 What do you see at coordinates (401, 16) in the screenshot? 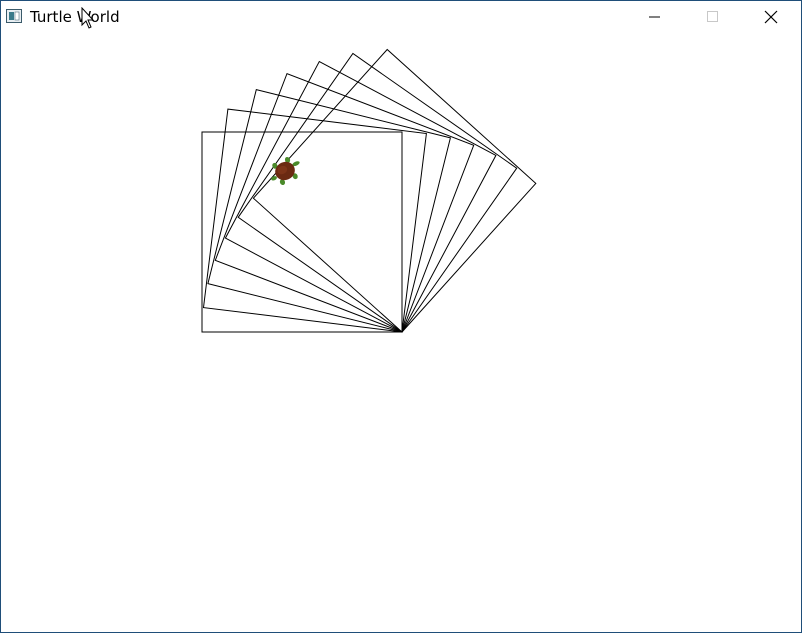
I see `title-bar: Turtle World` at bounding box center [401, 16].